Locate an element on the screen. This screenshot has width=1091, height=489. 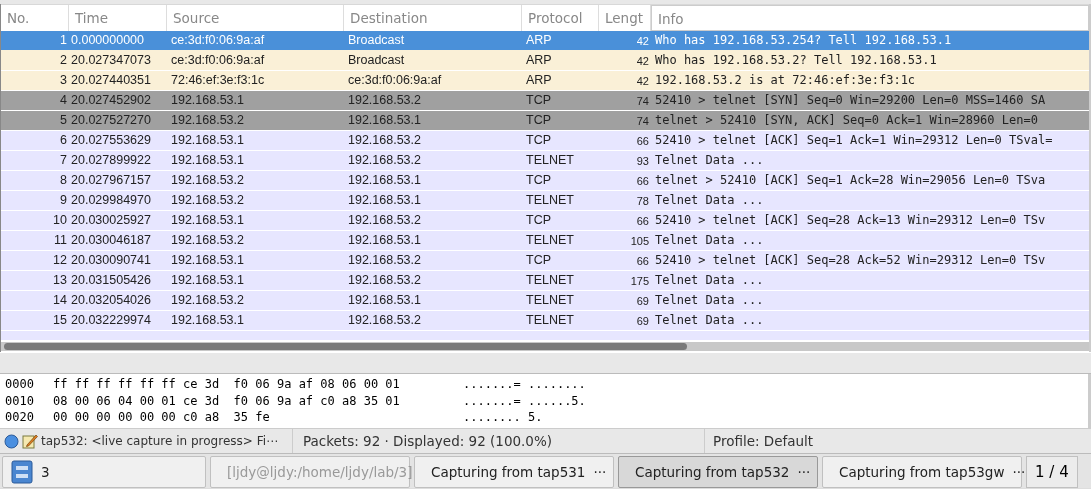
scrollbar-thumb is located at coordinates (345, 346).